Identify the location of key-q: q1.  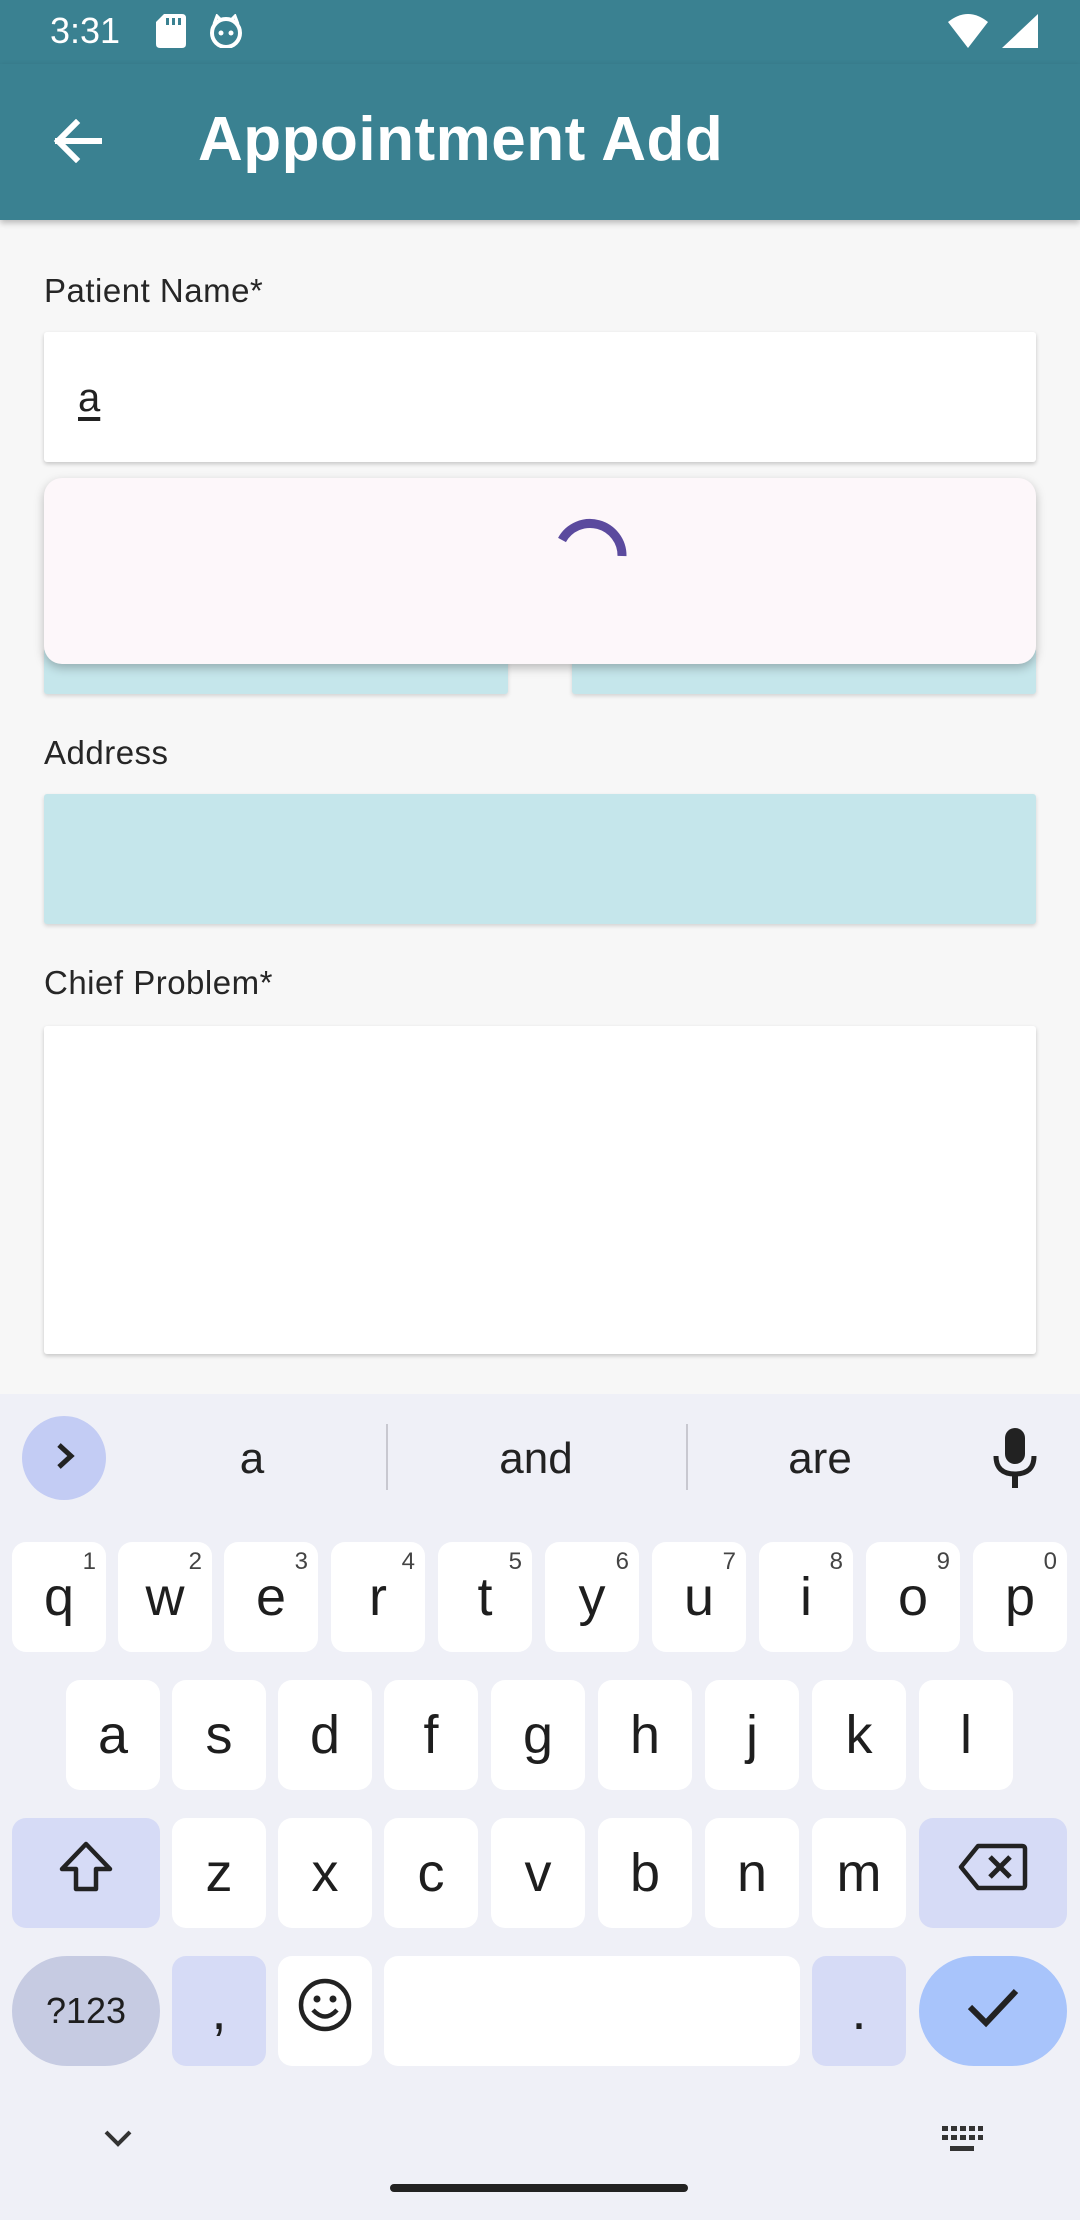
(59, 1597).